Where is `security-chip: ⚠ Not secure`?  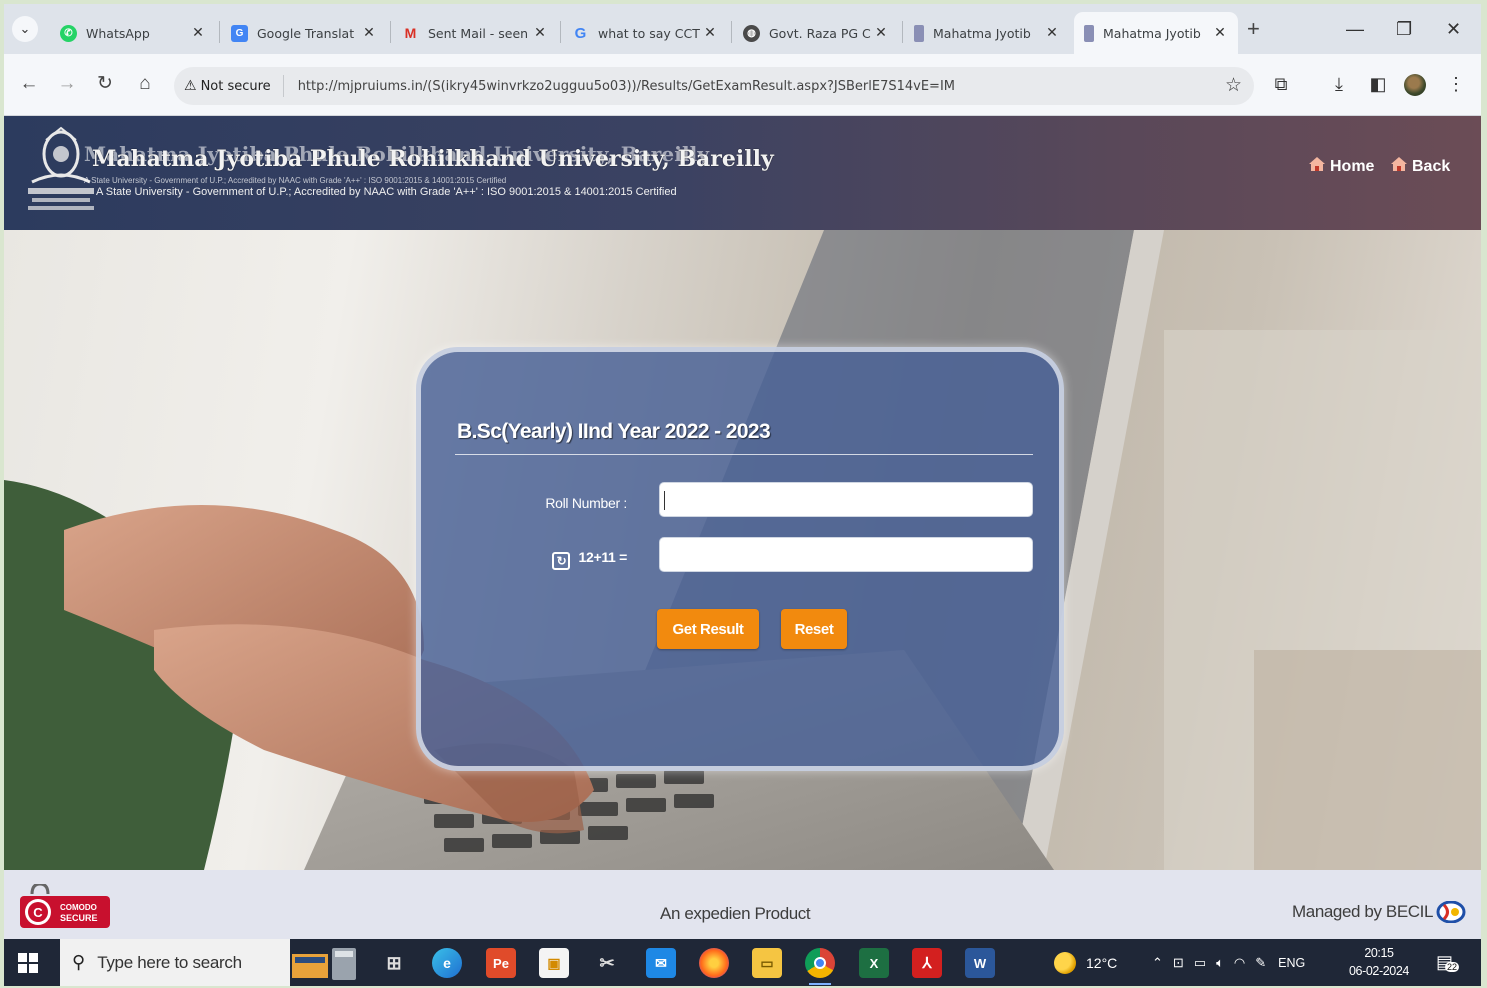 security-chip: ⚠ Not secure is located at coordinates (234, 86).